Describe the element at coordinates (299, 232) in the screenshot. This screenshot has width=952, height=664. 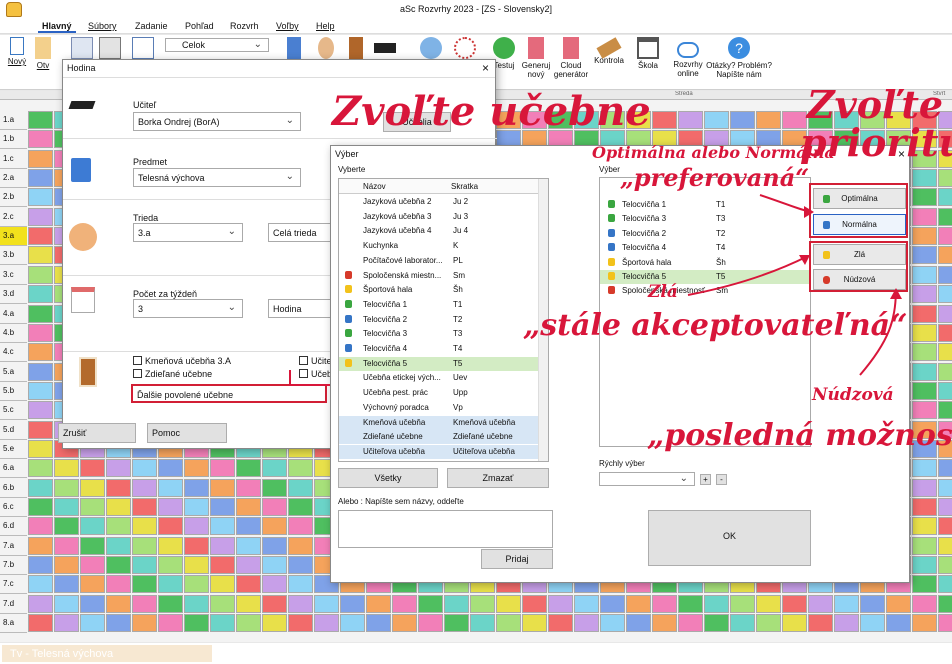
I see `group-combo: Celá trieda` at that location.